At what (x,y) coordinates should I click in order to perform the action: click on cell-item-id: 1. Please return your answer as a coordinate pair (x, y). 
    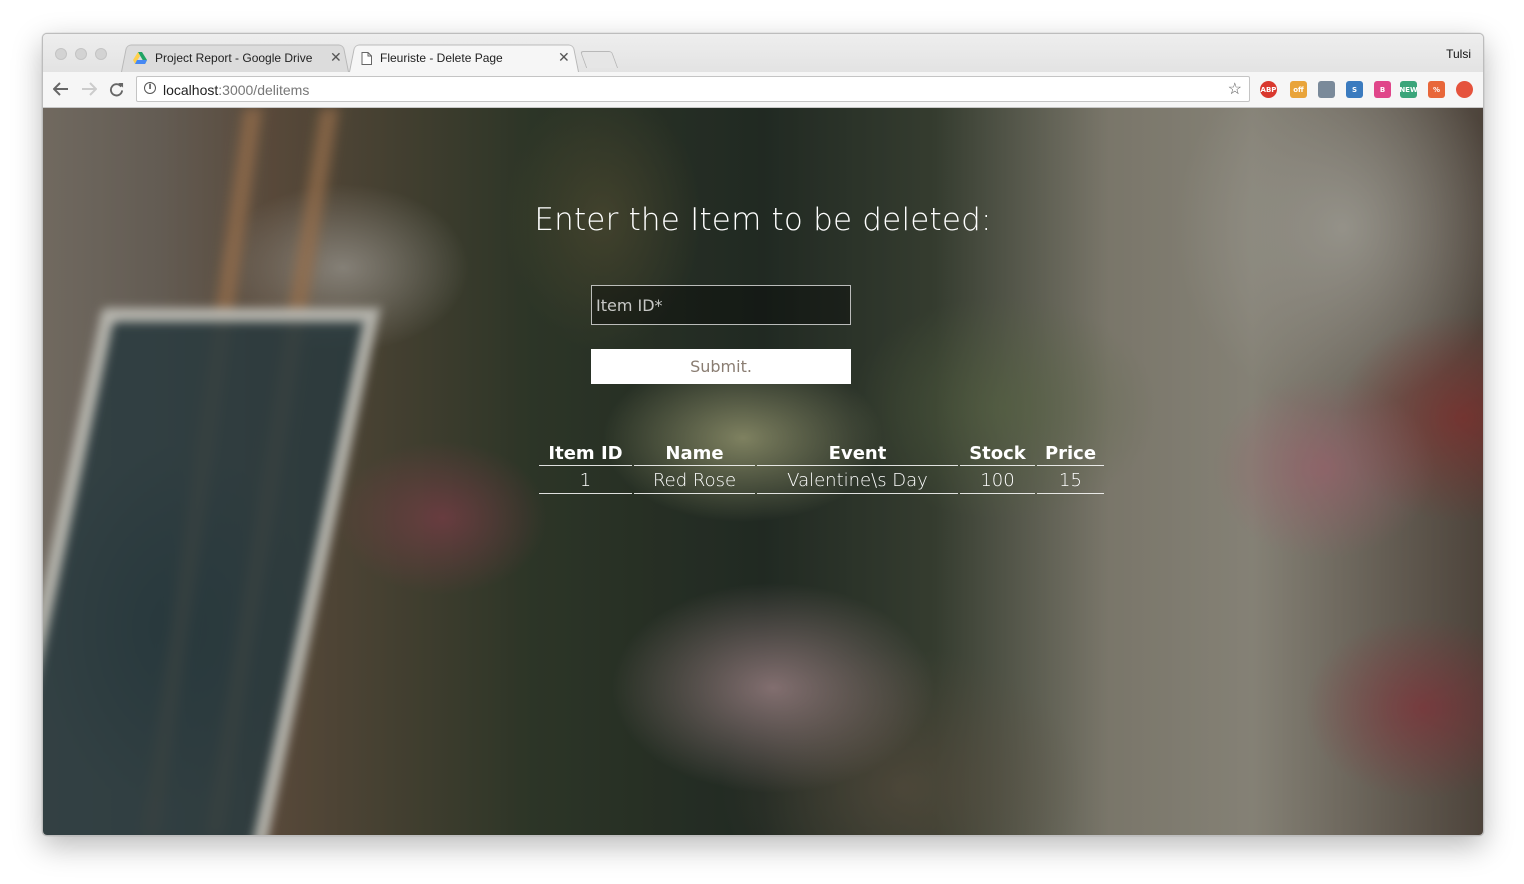
    Looking at the image, I should click on (585, 480).